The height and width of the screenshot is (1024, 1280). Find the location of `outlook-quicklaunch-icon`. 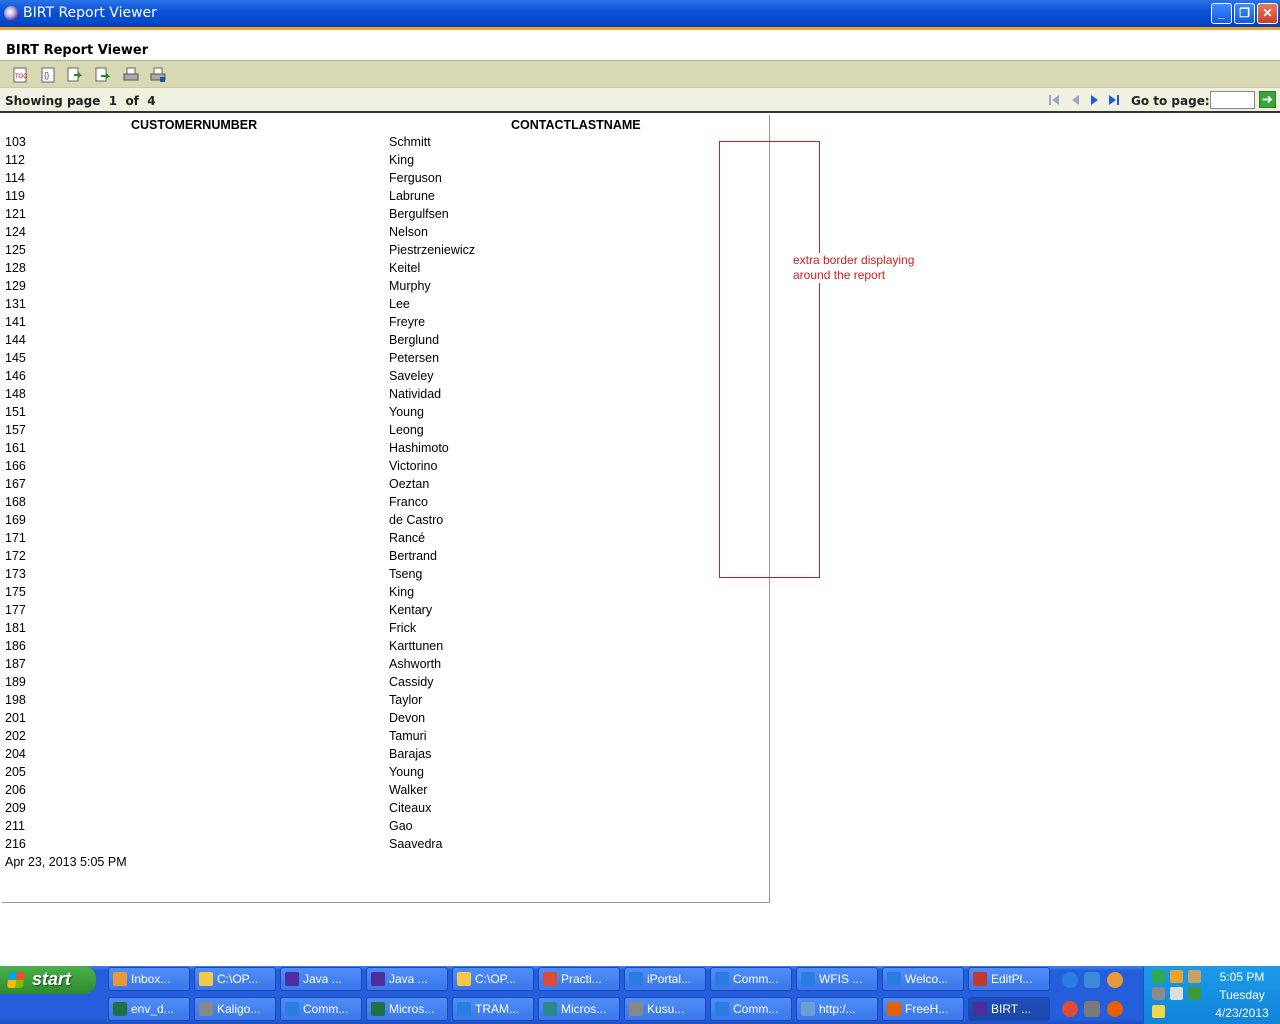

outlook-quicklaunch-icon is located at coordinates (1092, 980).